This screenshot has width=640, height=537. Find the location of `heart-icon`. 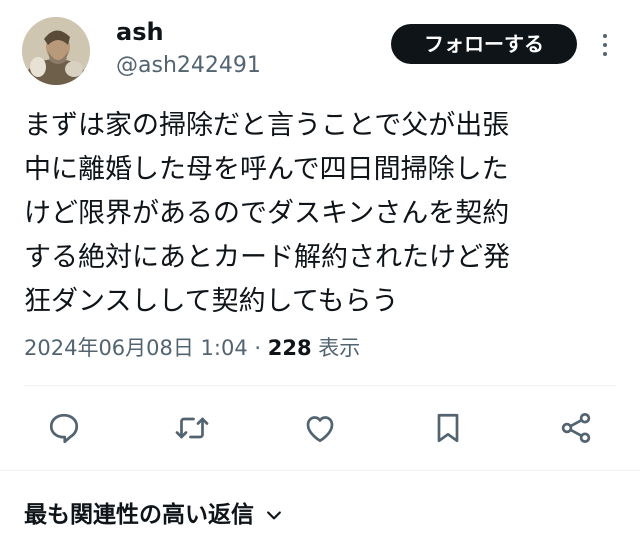

heart-icon is located at coordinates (320, 429).